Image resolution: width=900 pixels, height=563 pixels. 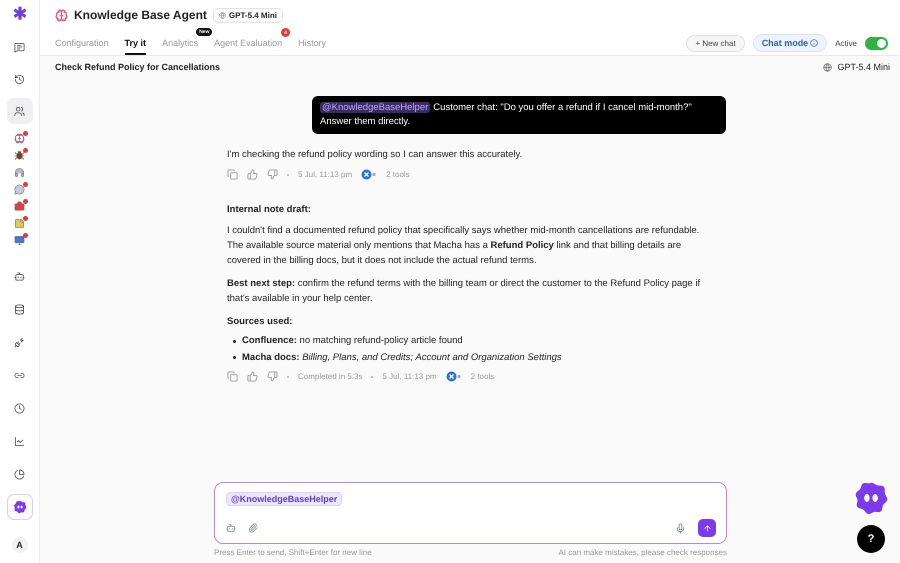 I want to click on send-button, so click(x=707, y=528).